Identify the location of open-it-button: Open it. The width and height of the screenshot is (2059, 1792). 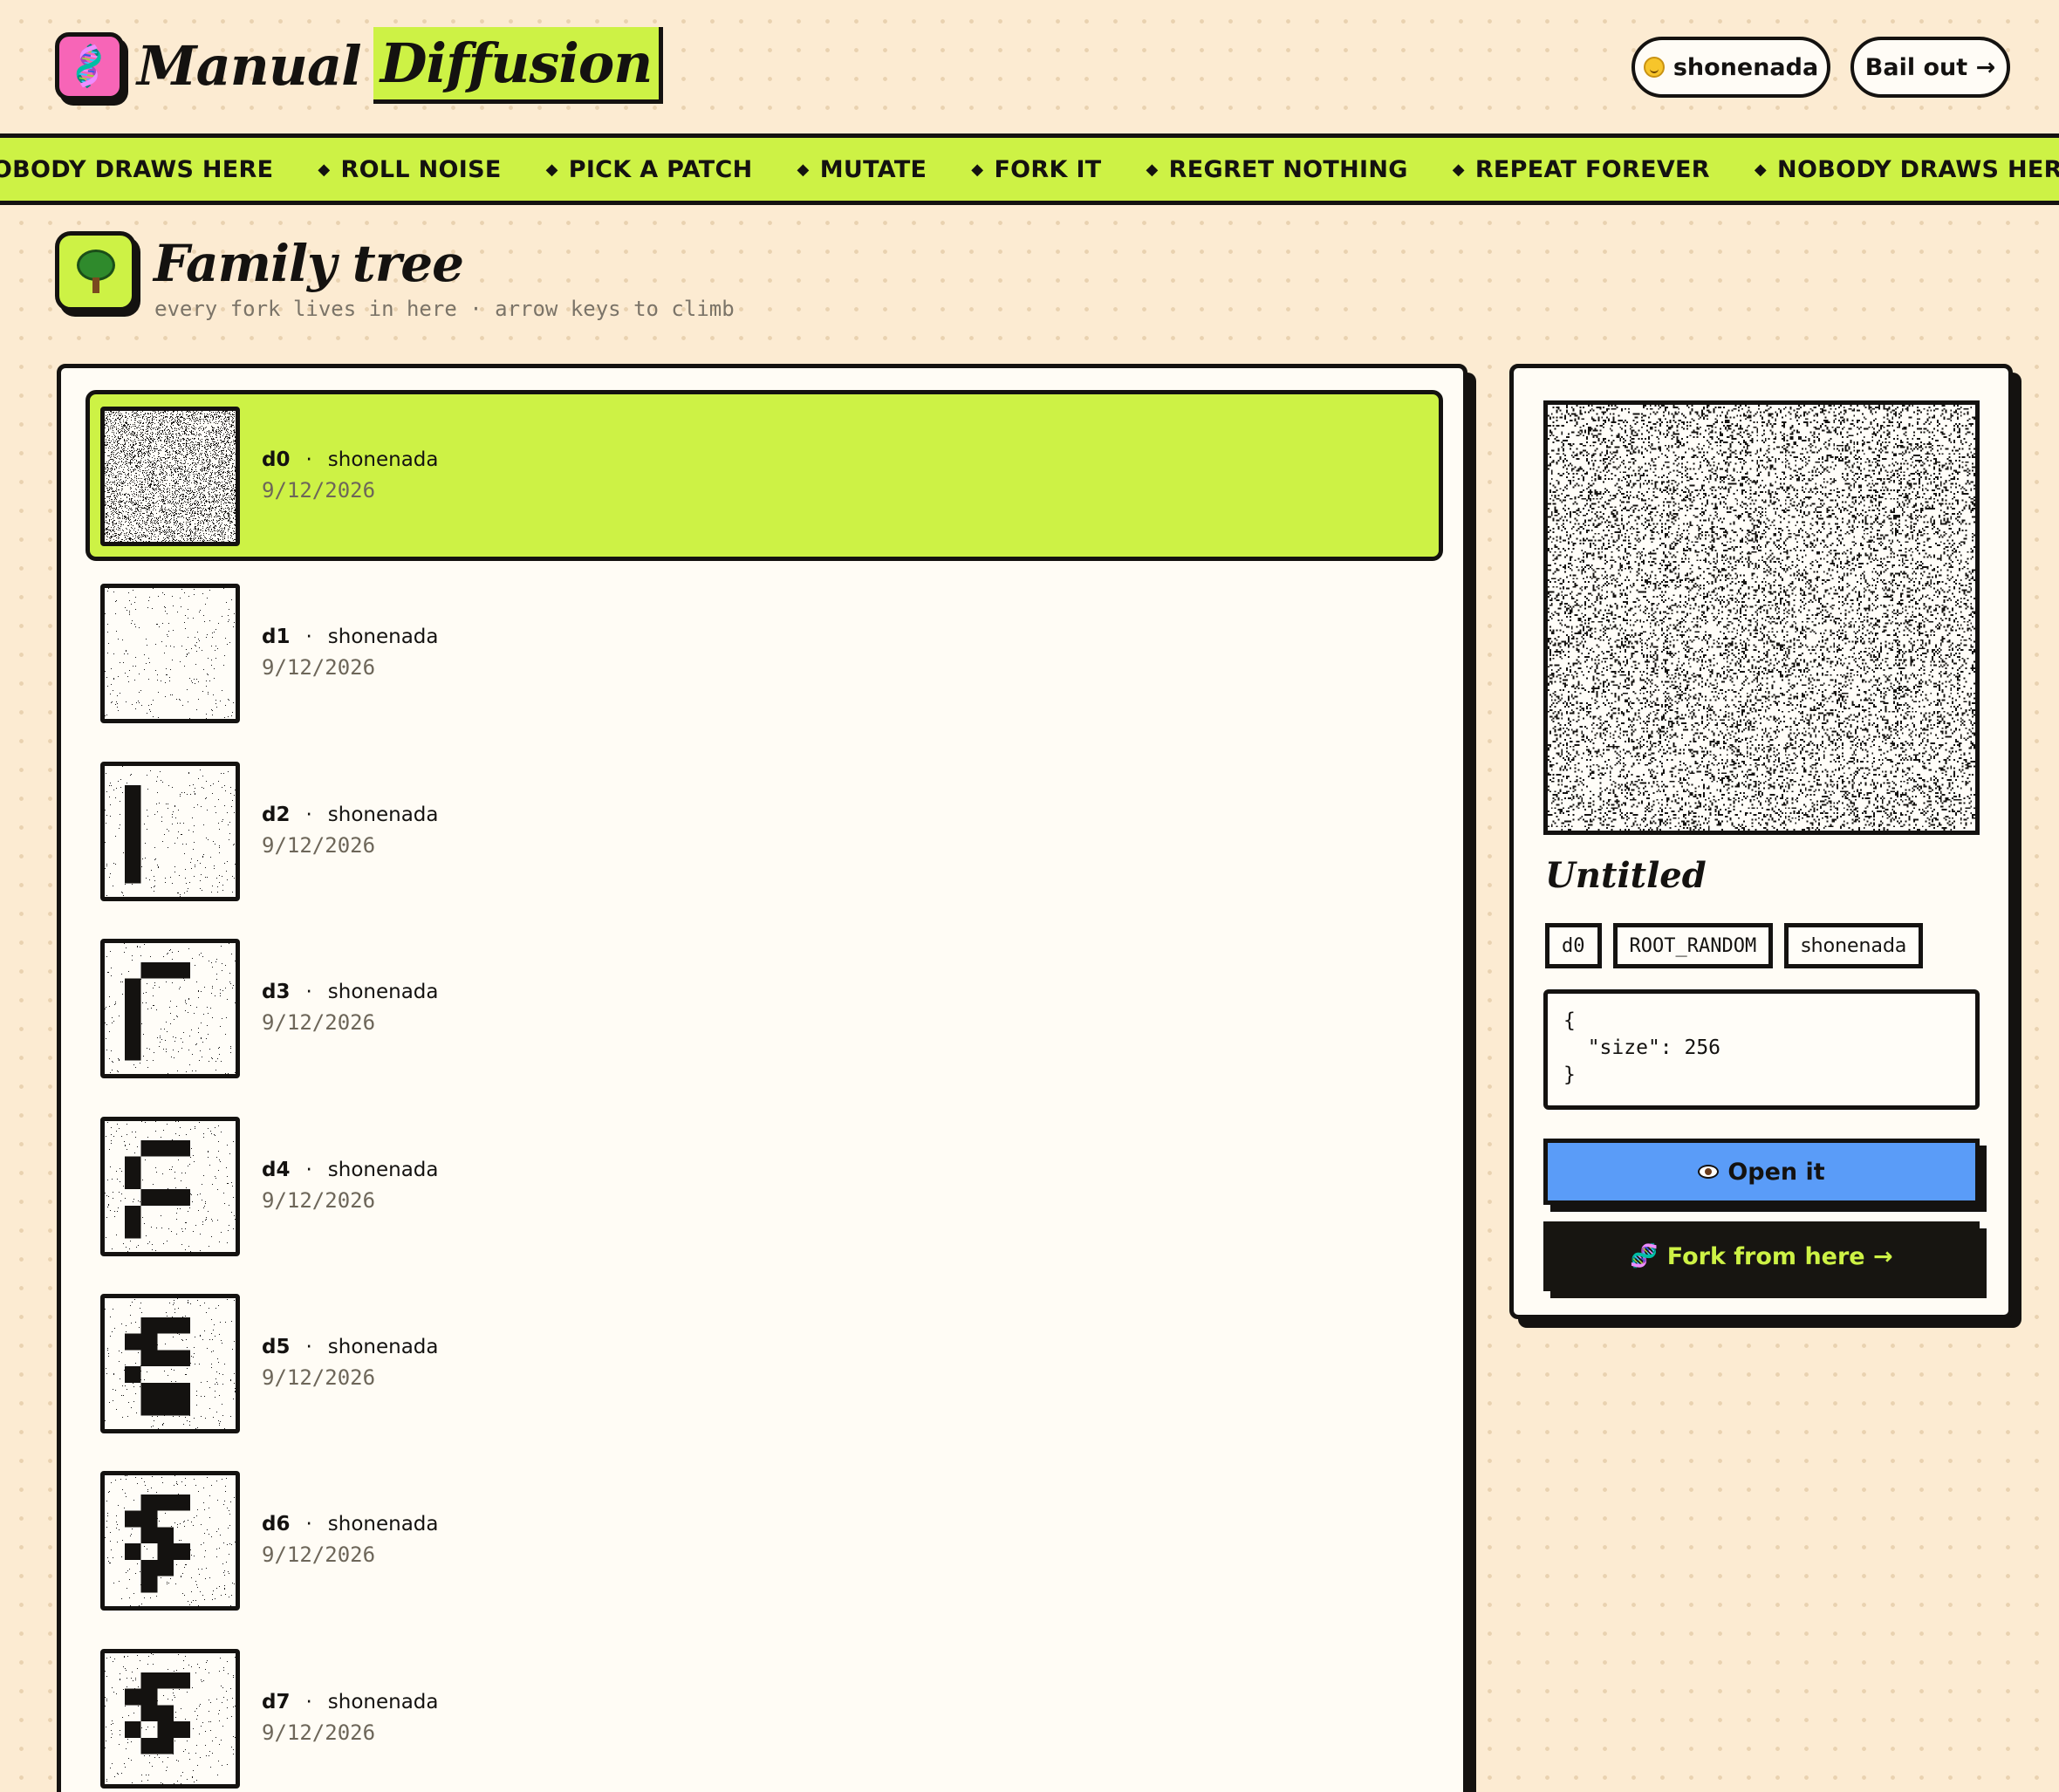
(1761, 1172).